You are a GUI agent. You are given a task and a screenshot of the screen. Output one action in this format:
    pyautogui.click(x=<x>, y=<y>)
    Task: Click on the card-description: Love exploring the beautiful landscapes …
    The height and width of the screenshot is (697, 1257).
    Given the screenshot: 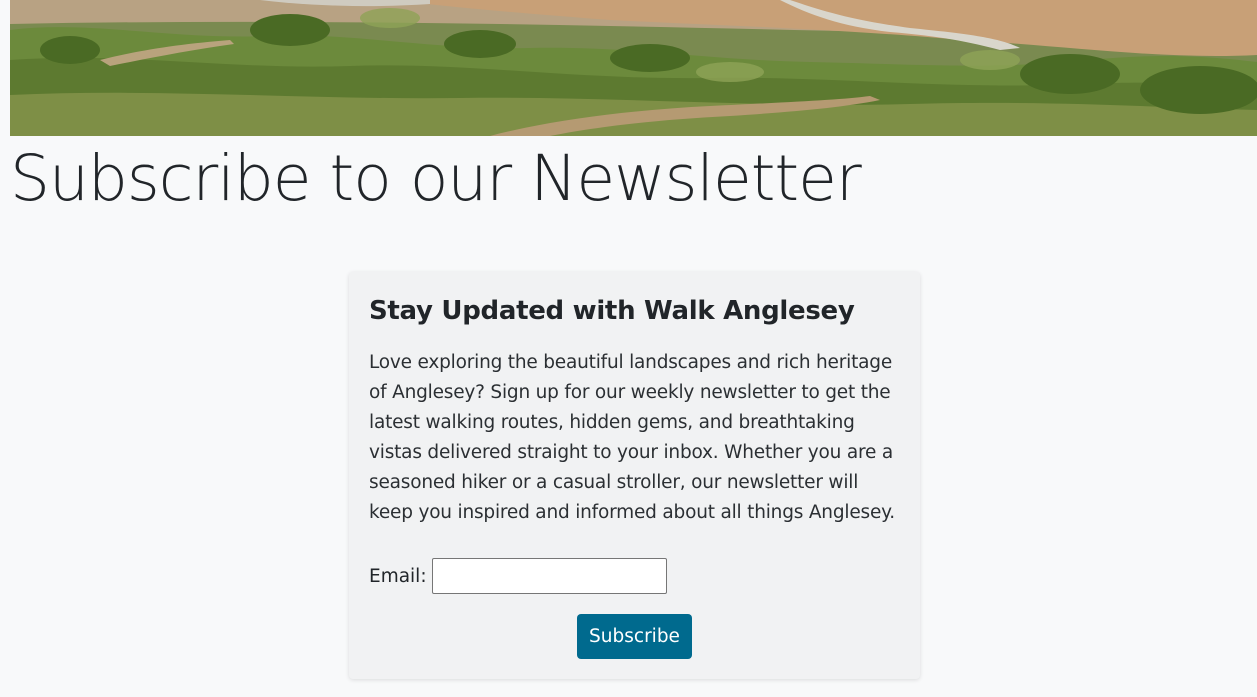 What is the action you would take?
    pyautogui.click(x=632, y=437)
    